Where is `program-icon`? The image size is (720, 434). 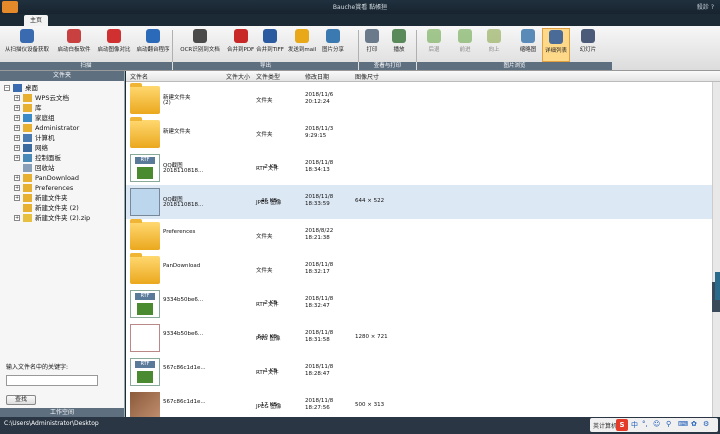 program-icon is located at coordinates (153, 36).